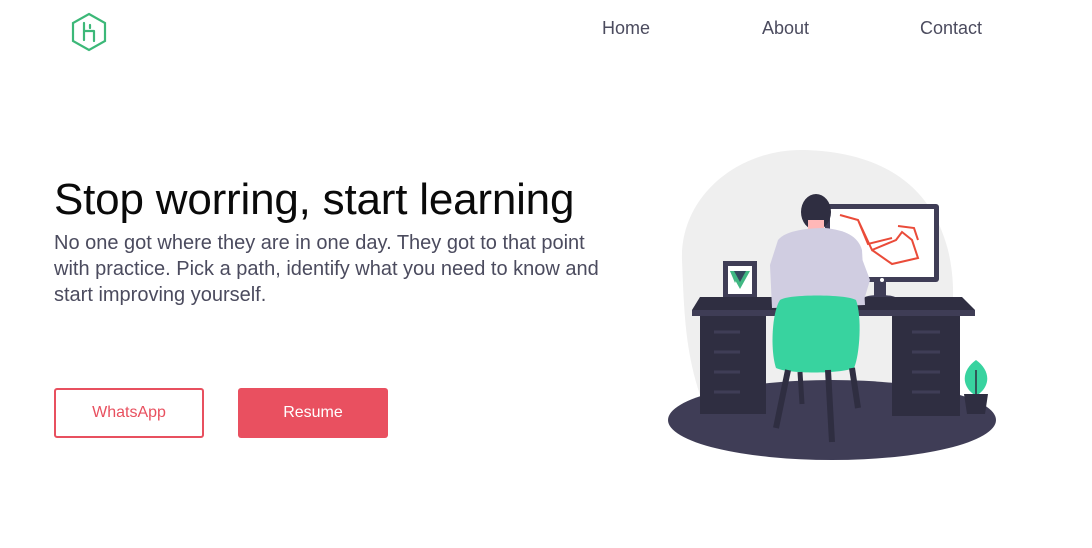 The image size is (1092, 548). I want to click on nav-about-link: About, so click(785, 28).